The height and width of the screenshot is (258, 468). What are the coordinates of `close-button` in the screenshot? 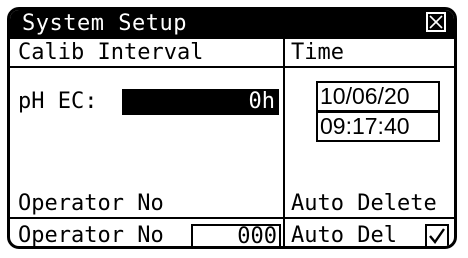 It's located at (436, 22).